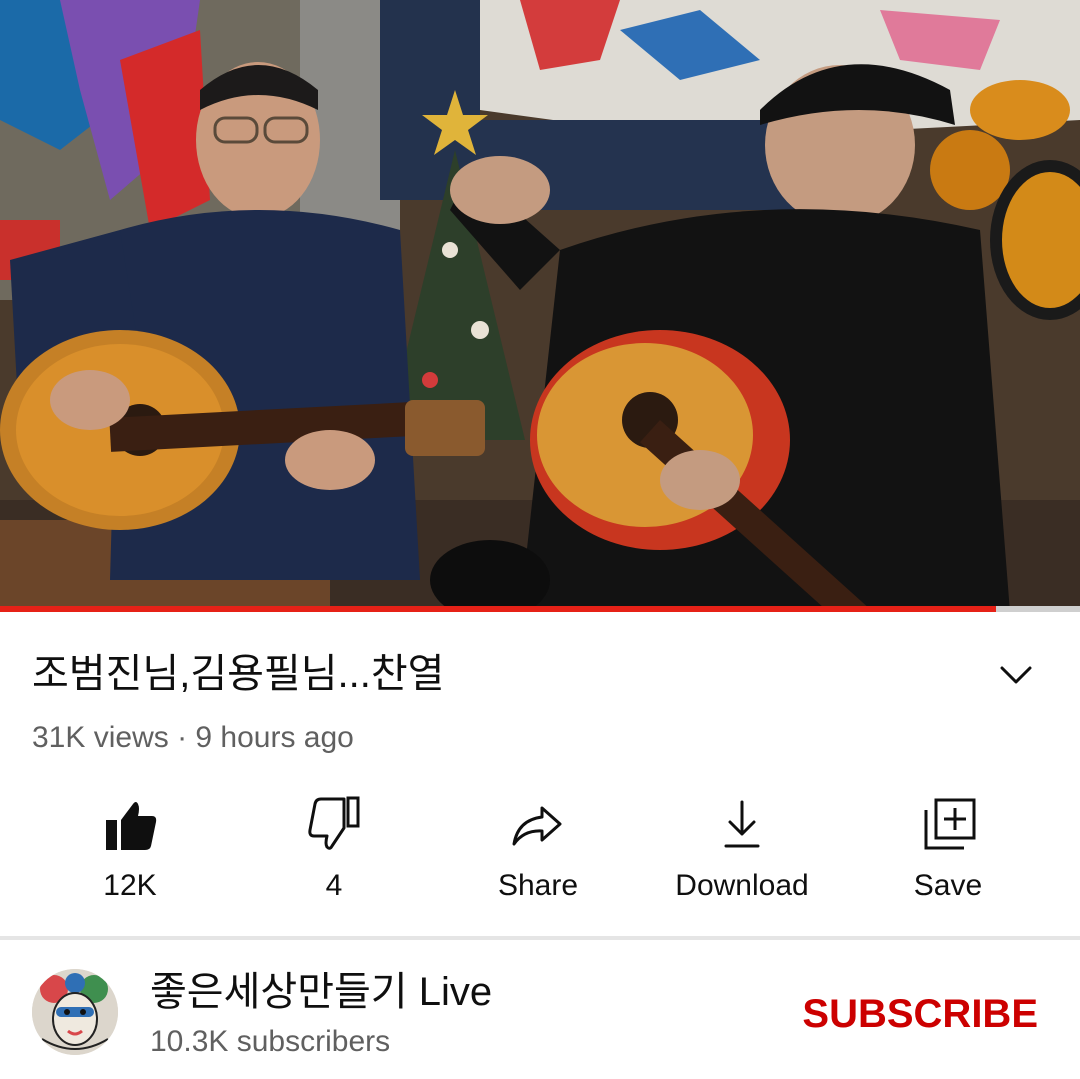 This screenshot has width=1080, height=1079. Describe the element at coordinates (540, 938) in the screenshot. I see `divider` at that location.